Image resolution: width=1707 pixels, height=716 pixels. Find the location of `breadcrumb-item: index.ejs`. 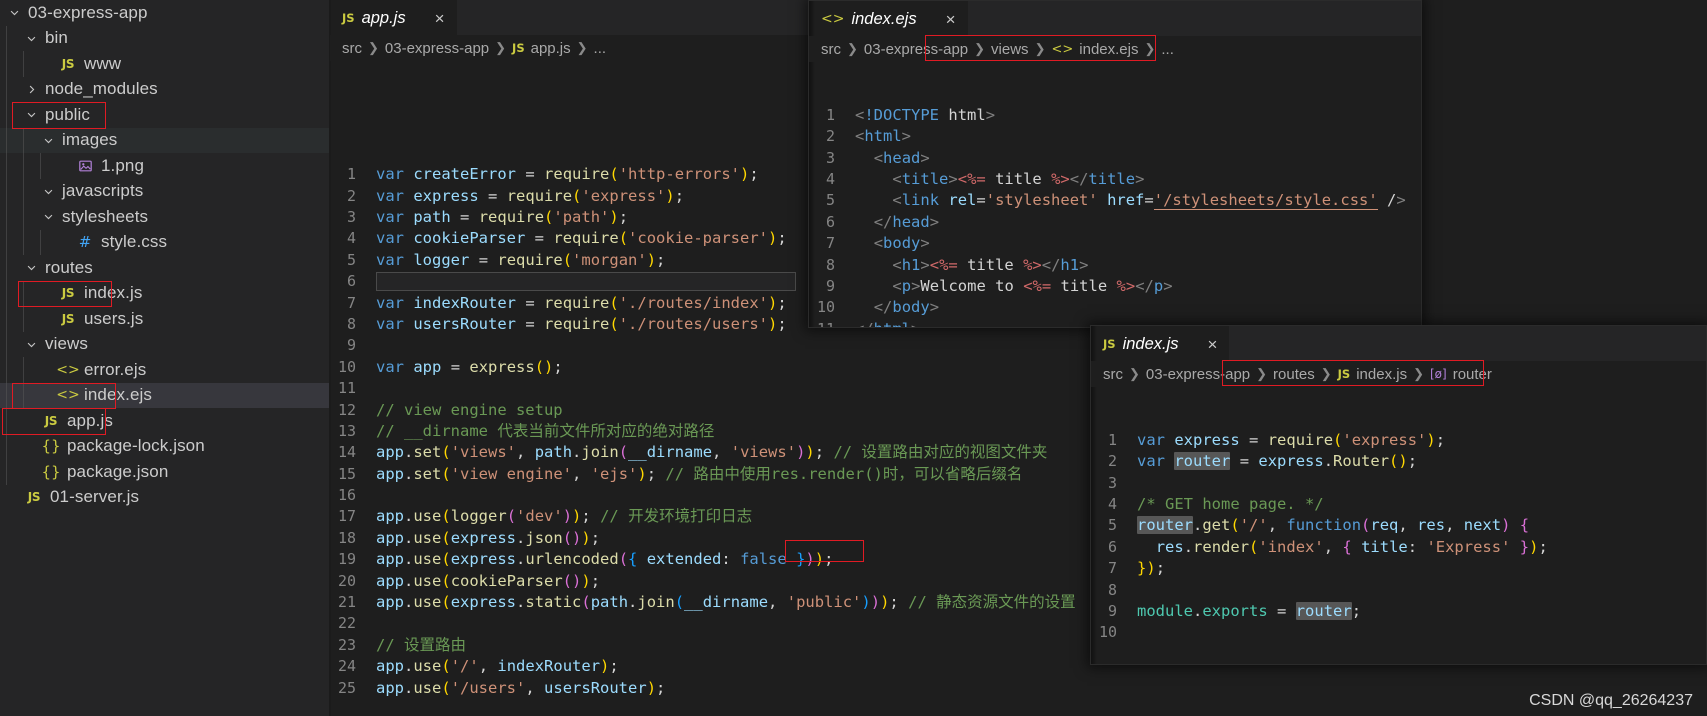

breadcrumb-item: index.ejs is located at coordinates (1108, 49).